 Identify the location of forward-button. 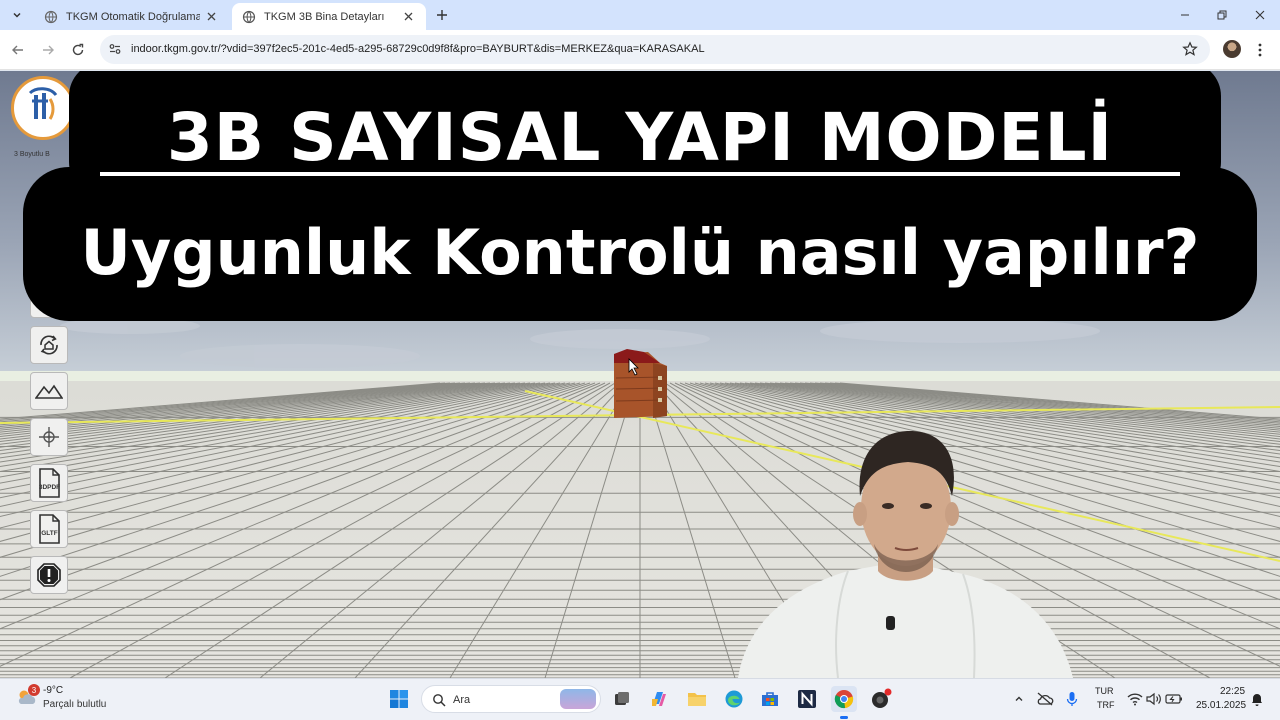
(48, 50).